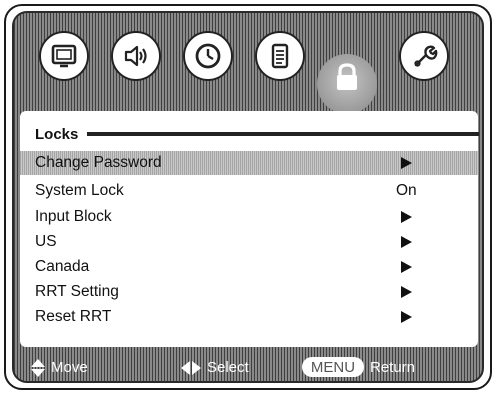 This screenshot has width=497, height=395. What do you see at coordinates (333, 367) in the screenshot?
I see `menu-button: MENU` at bounding box center [333, 367].